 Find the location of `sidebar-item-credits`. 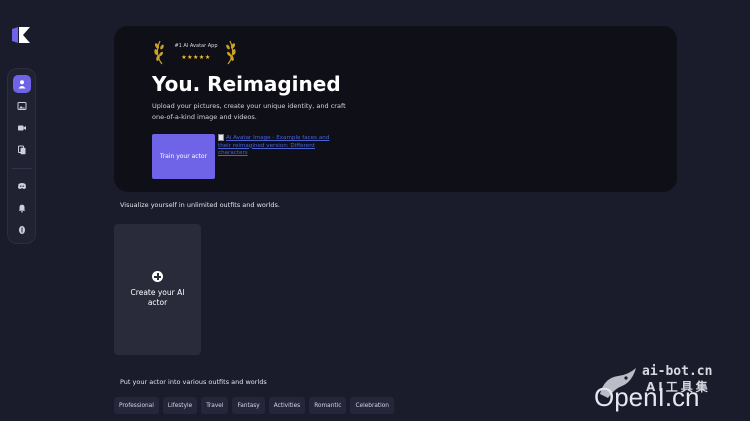

sidebar-item-credits is located at coordinates (22, 230).